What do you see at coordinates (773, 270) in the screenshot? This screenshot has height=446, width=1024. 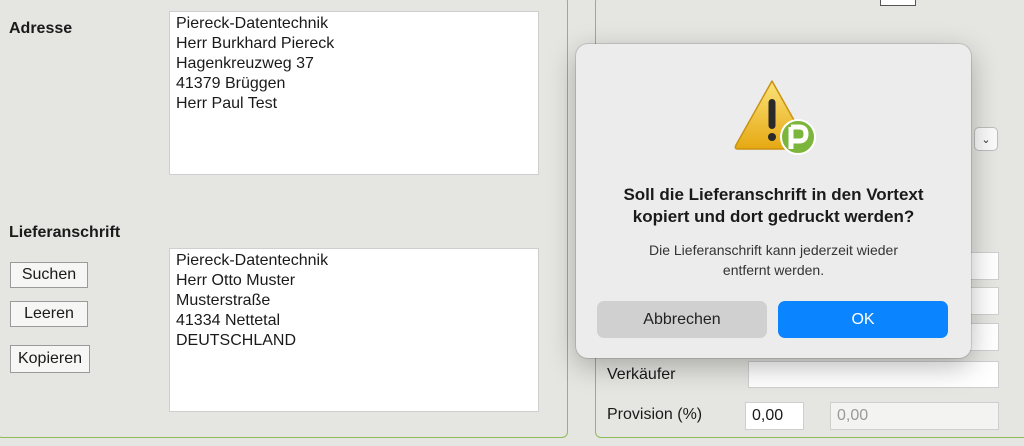 I see `dialog-message-line: entfernt werden.` at bounding box center [773, 270].